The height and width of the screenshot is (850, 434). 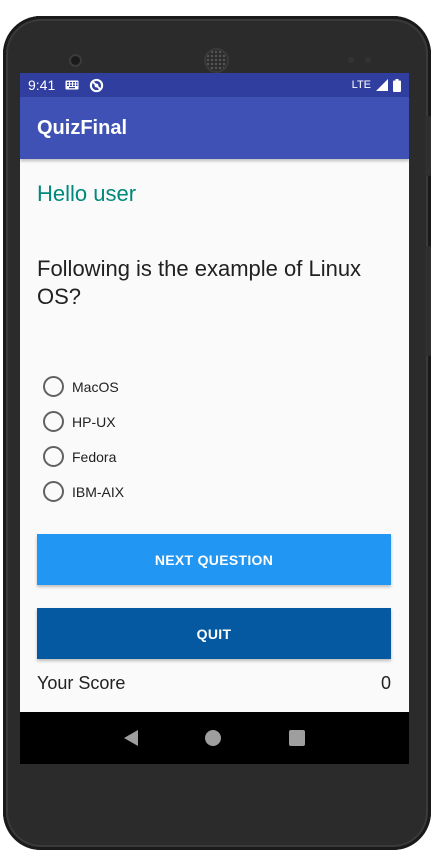 I want to click on score-label: Your Score, so click(x=81, y=683).